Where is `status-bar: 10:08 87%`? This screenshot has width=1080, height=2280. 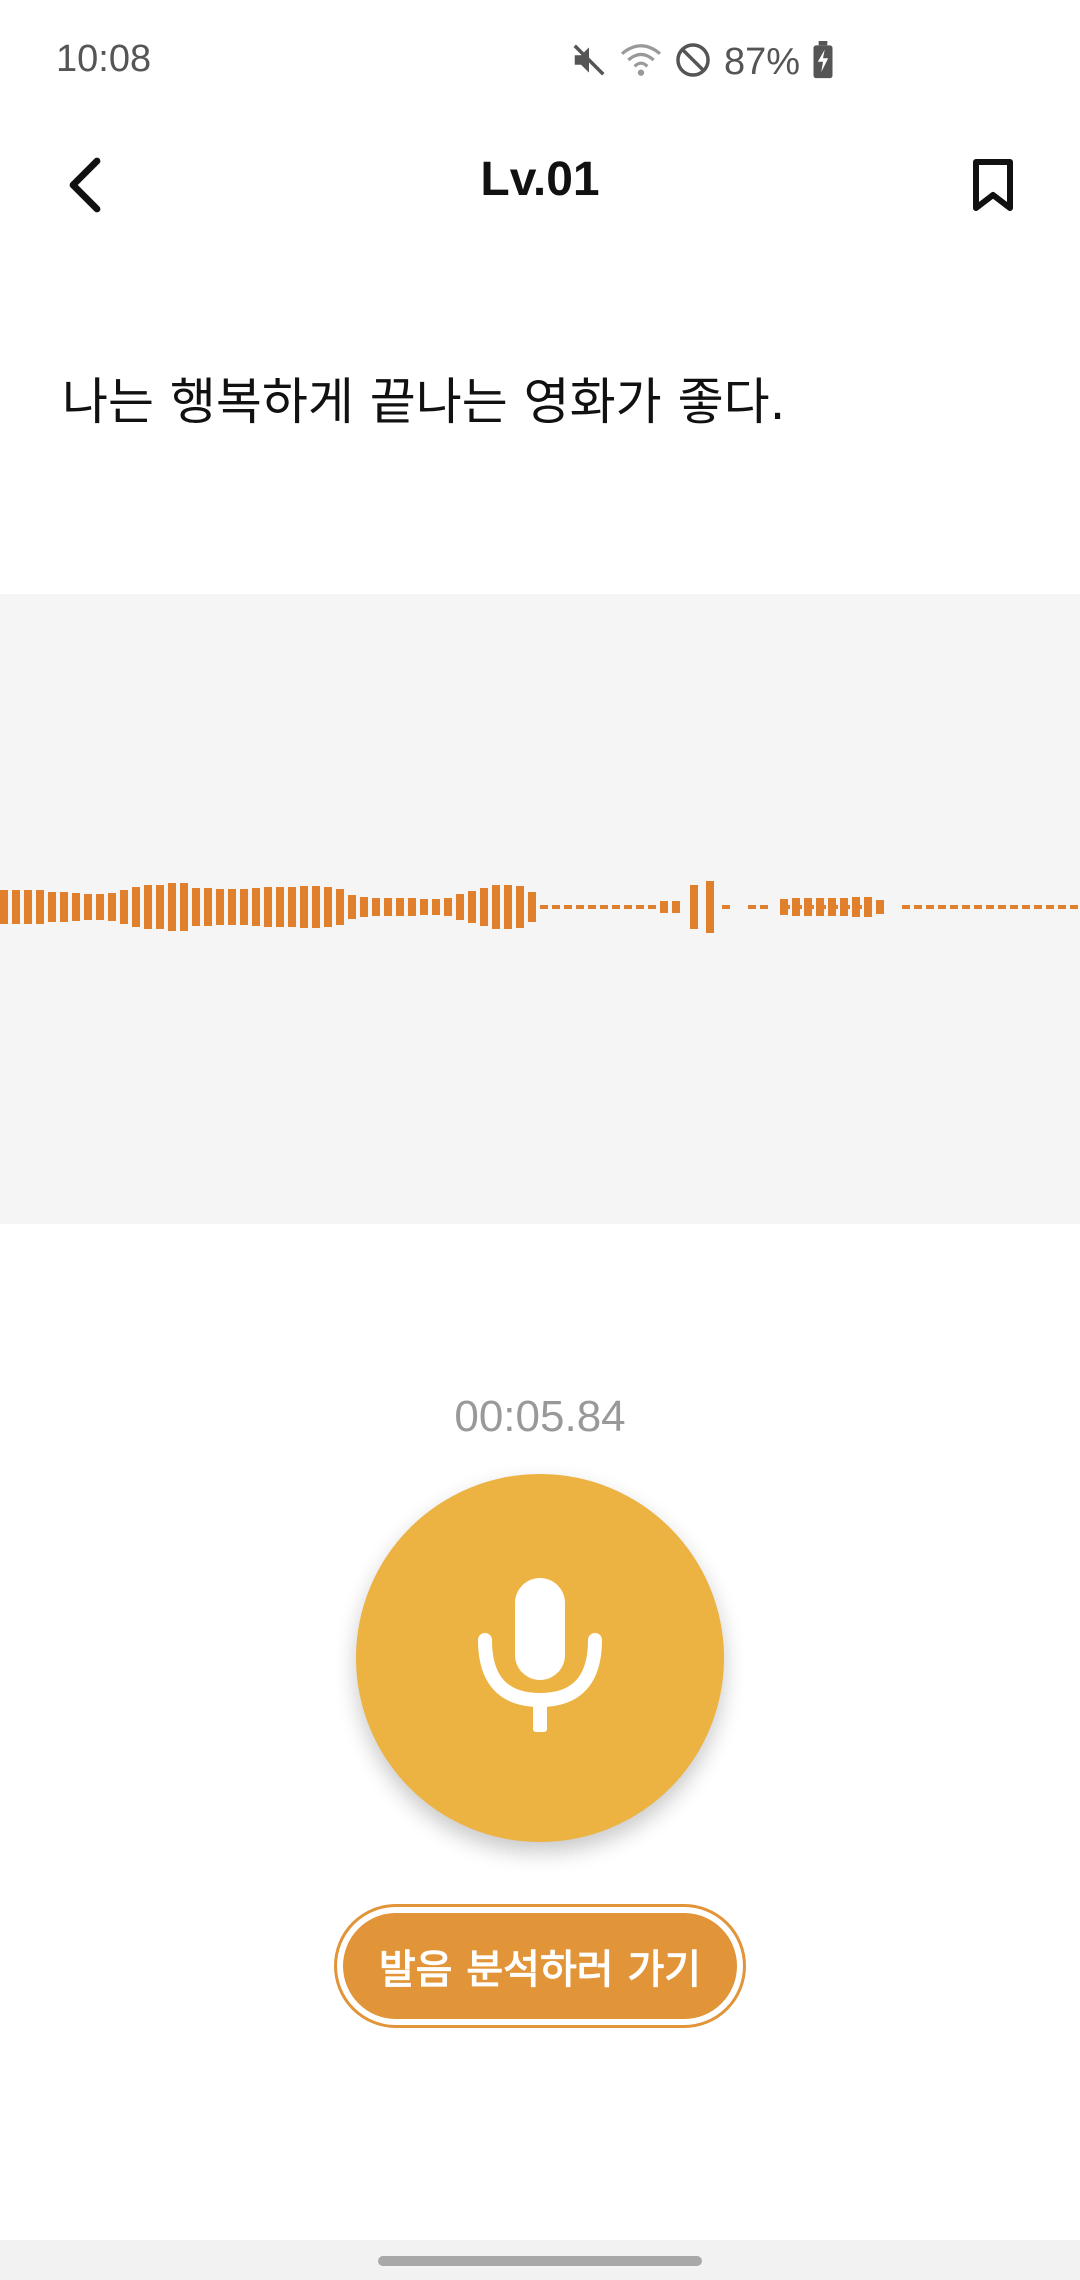
status-bar: 10:08 87% is located at coordinates (540, 60).